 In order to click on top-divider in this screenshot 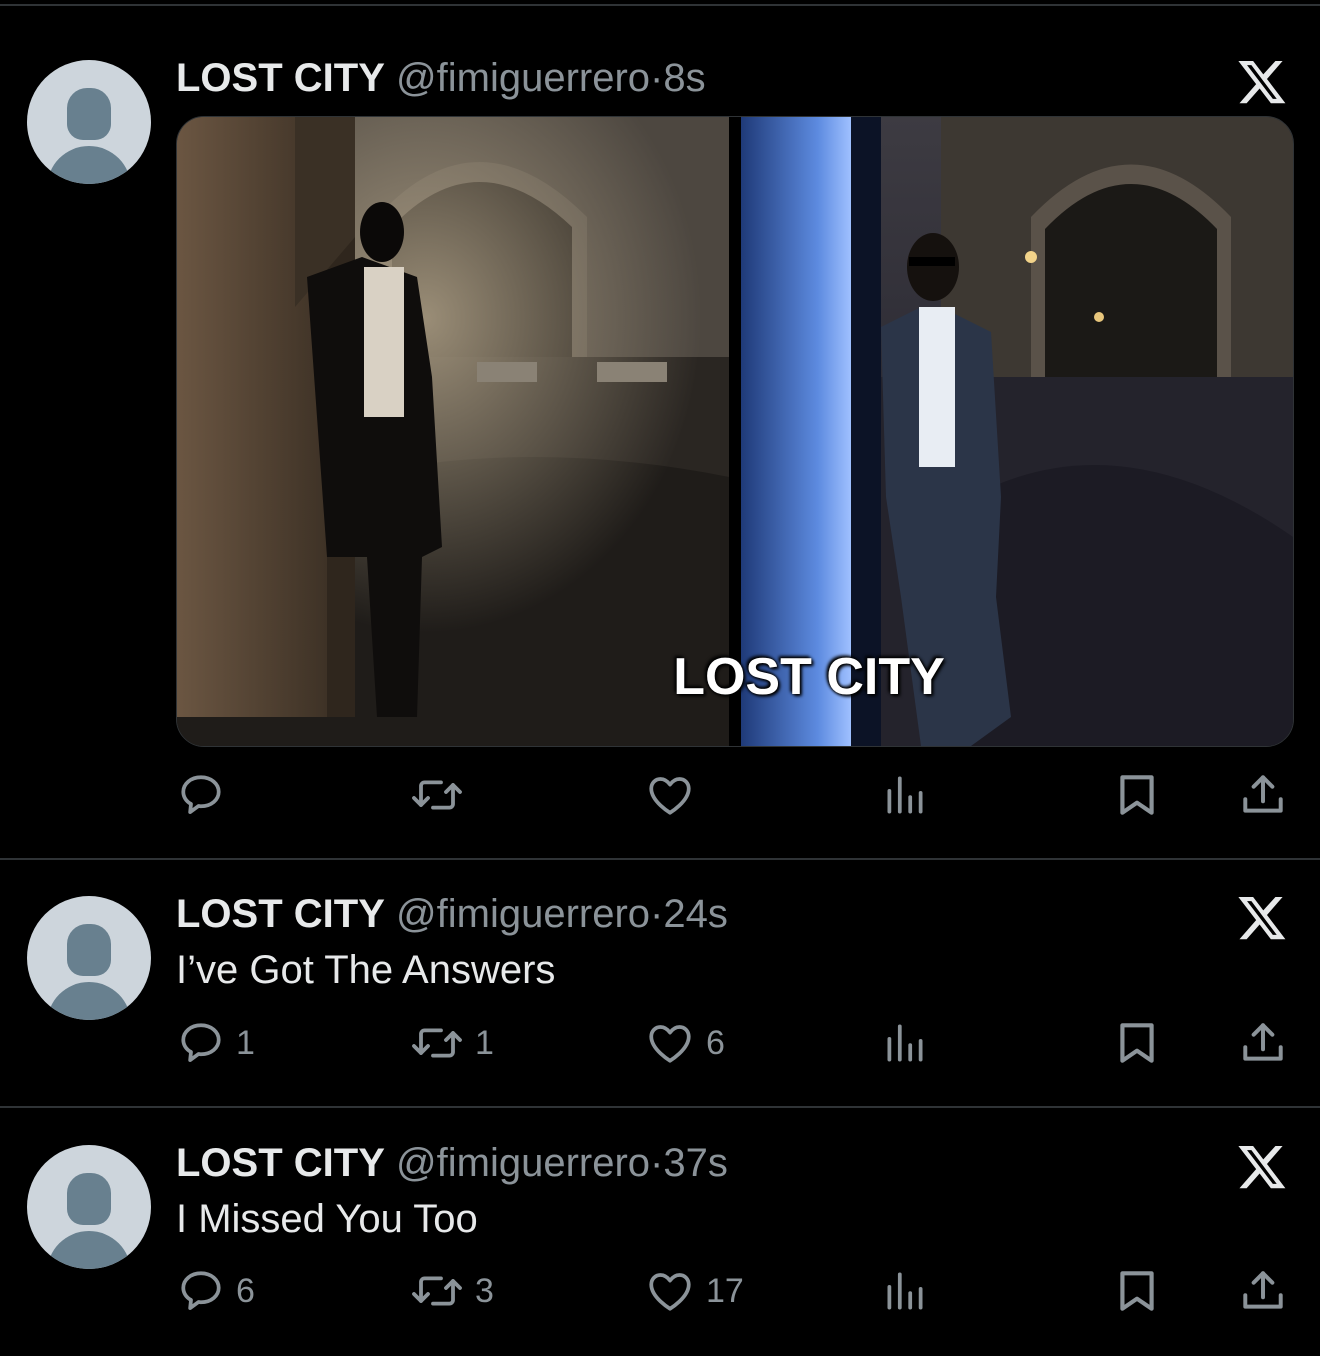, I will do `click(660, 5)`.